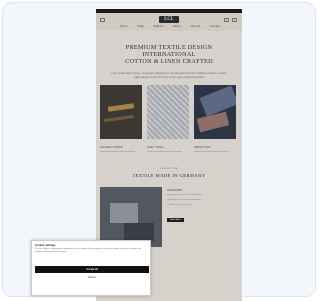 This screenshot has width=320, height=301. I want to click on product-label: Indigo Silk, so click(215, 147).